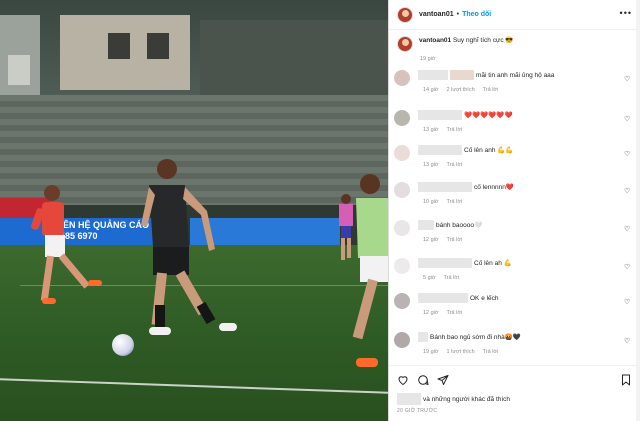  What do you see at coordinates (403, 380) in the screenshot?
I see `heart-icon` at bounding box center [403, 380].